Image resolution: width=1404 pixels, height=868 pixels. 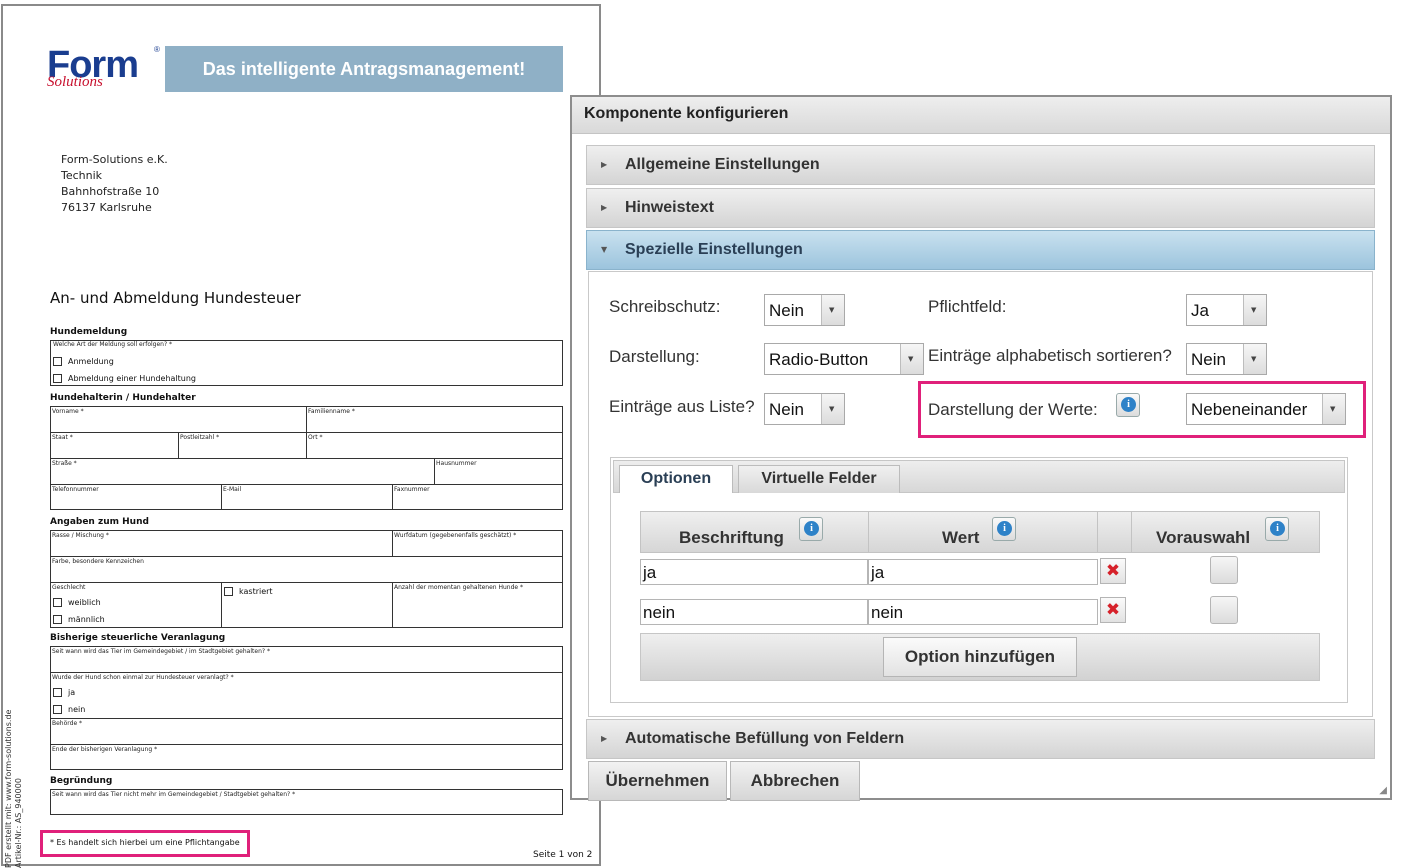 What do you see at coordinates (57, 692) in the screenshot?
I see `checkbox-ja` at bounding box center [57, 692].